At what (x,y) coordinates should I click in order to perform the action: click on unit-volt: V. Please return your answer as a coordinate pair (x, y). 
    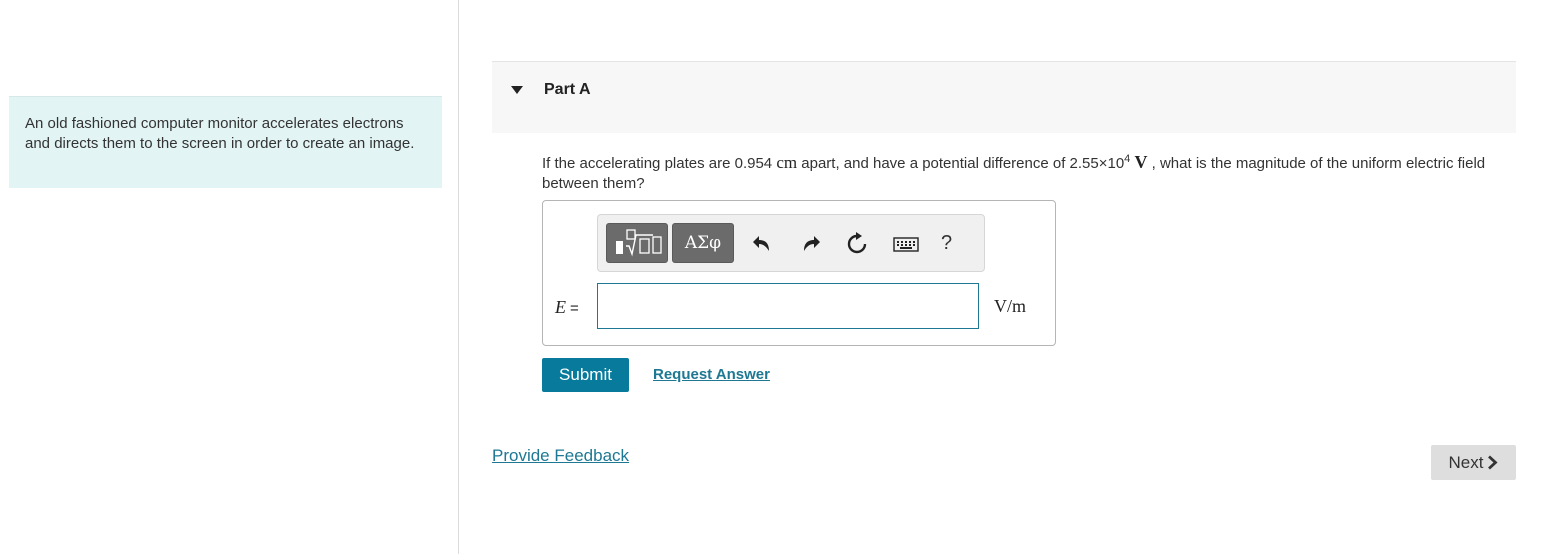
    Looking at the image, I should click on (1141, 162).